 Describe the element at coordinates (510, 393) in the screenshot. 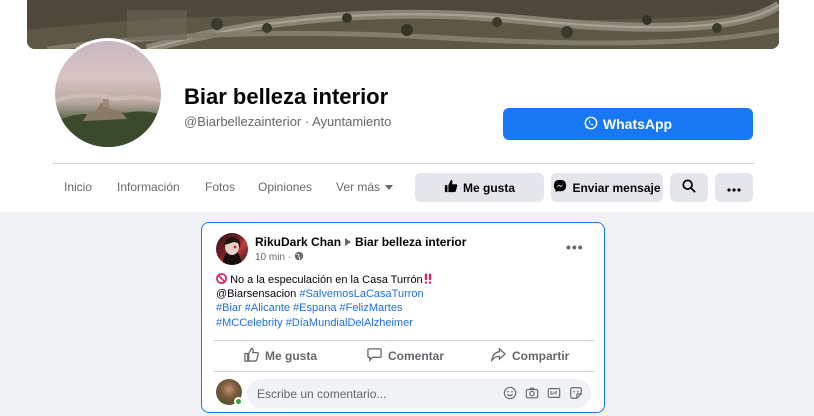

I see `emoji-icon` at that location.